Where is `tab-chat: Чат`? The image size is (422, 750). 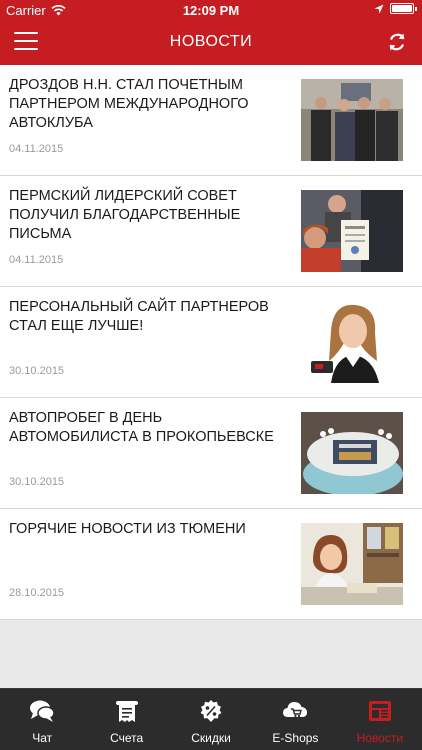
tab-chat: Чат is located at coordinates (42, 719).